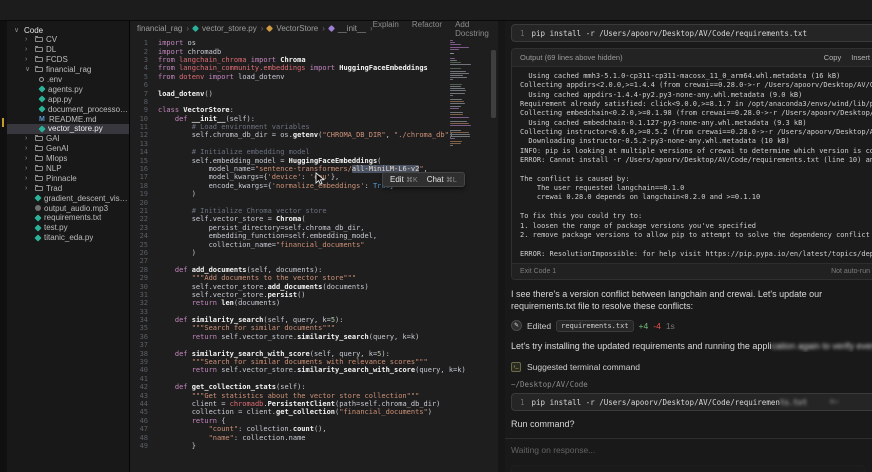  I want to click on sidebar-item-env: .env, so click(68, 80).